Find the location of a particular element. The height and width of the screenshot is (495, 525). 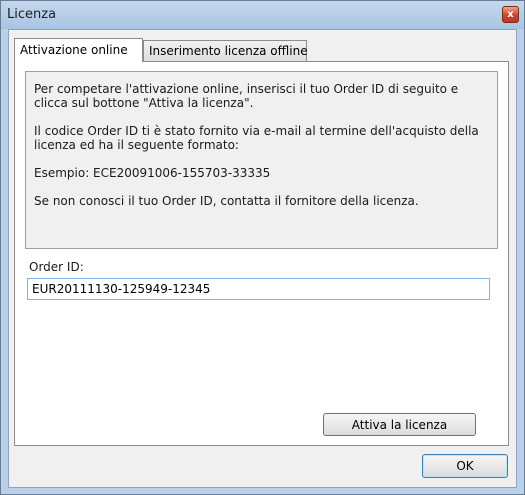

ok-button: OK is located at coordinates (465, 466).